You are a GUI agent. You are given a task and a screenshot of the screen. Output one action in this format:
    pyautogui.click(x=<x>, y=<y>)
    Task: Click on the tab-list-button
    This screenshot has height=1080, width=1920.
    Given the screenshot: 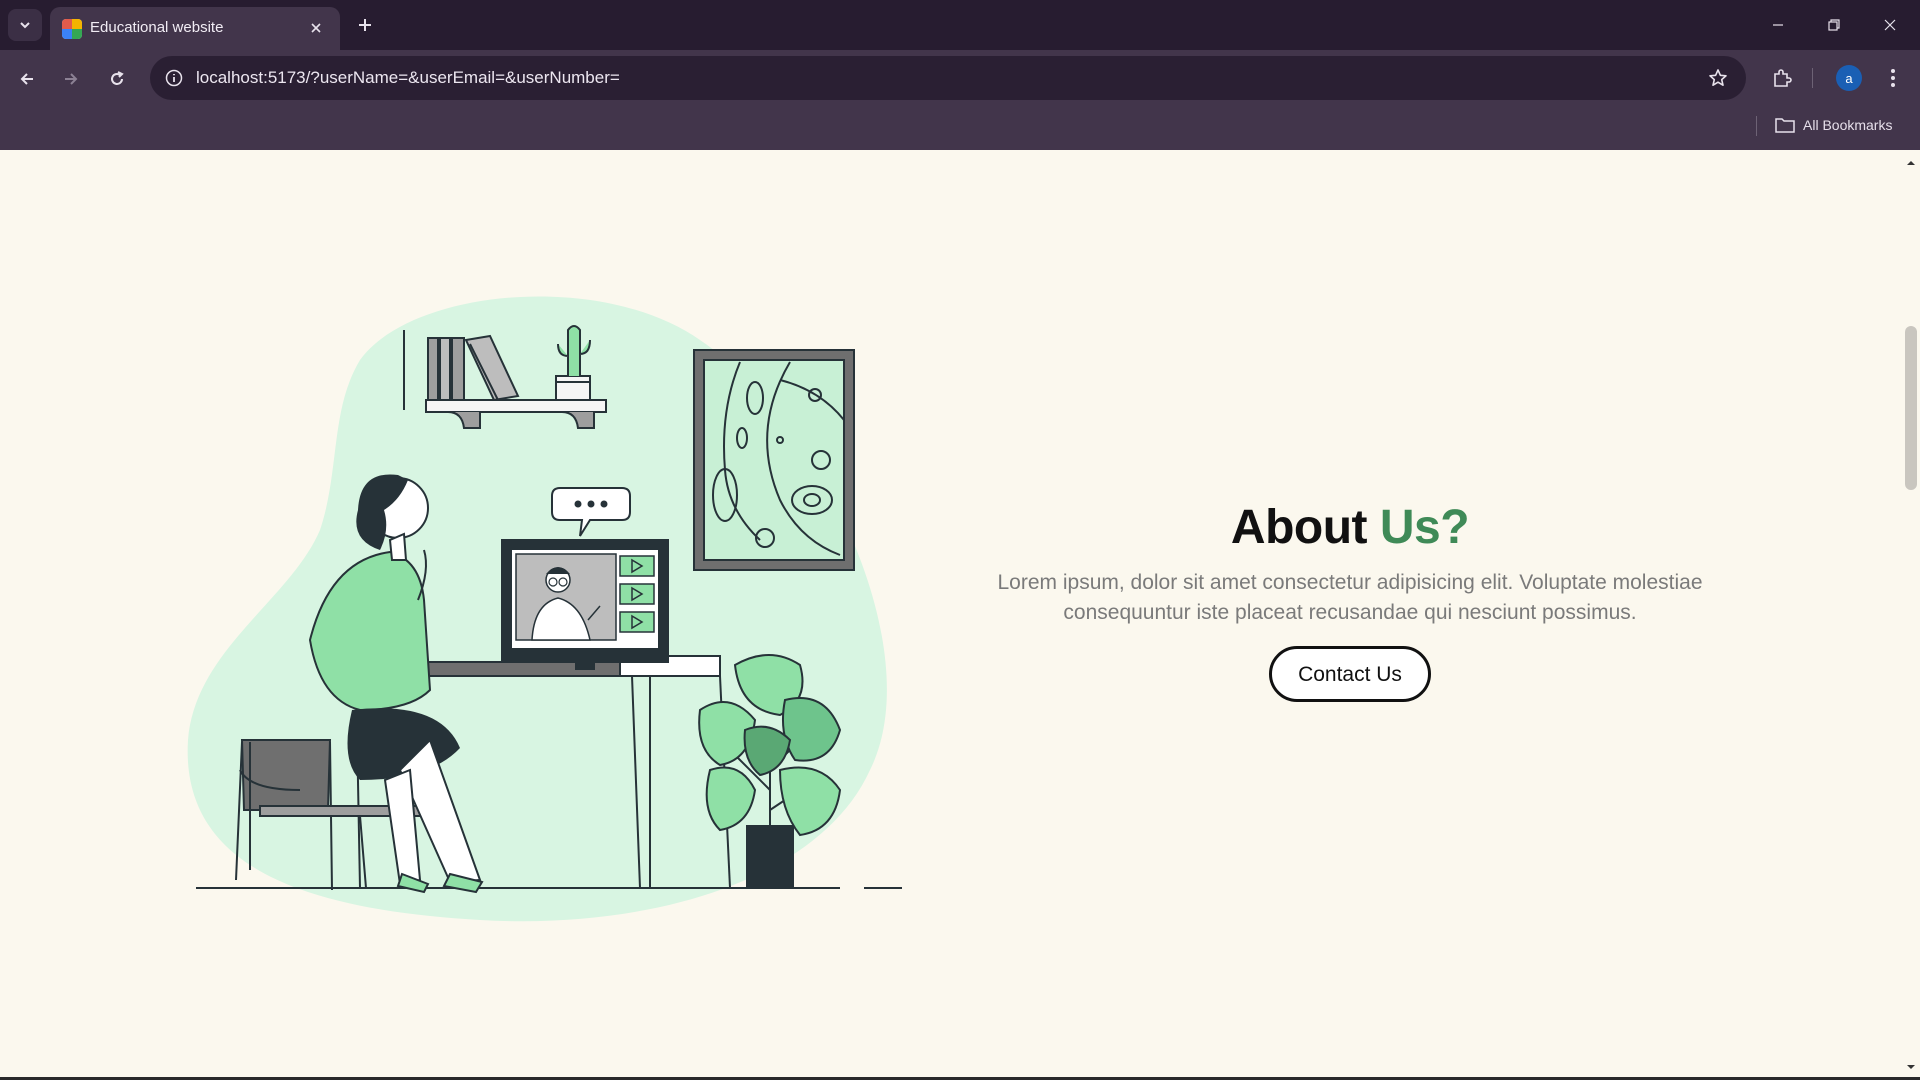 What is the action you would take?
    pyautogui.click(x=25, y=25)
    